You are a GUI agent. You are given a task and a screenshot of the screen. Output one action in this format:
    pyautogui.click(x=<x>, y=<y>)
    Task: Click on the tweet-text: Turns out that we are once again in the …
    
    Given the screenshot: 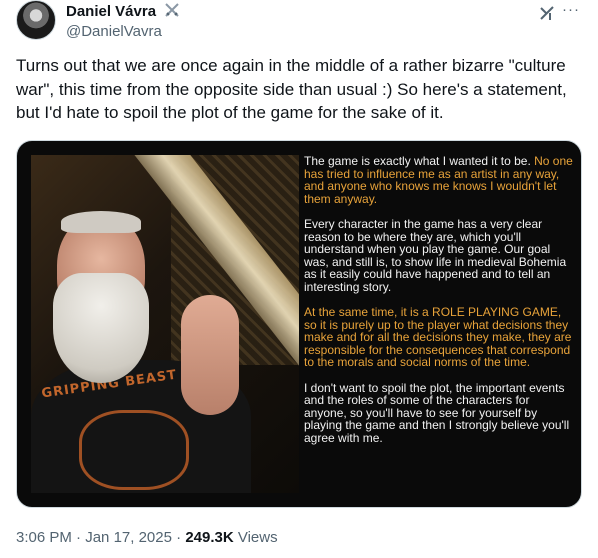 What is the action you would take?
    pyautogui.click(x=291, y=89)
    